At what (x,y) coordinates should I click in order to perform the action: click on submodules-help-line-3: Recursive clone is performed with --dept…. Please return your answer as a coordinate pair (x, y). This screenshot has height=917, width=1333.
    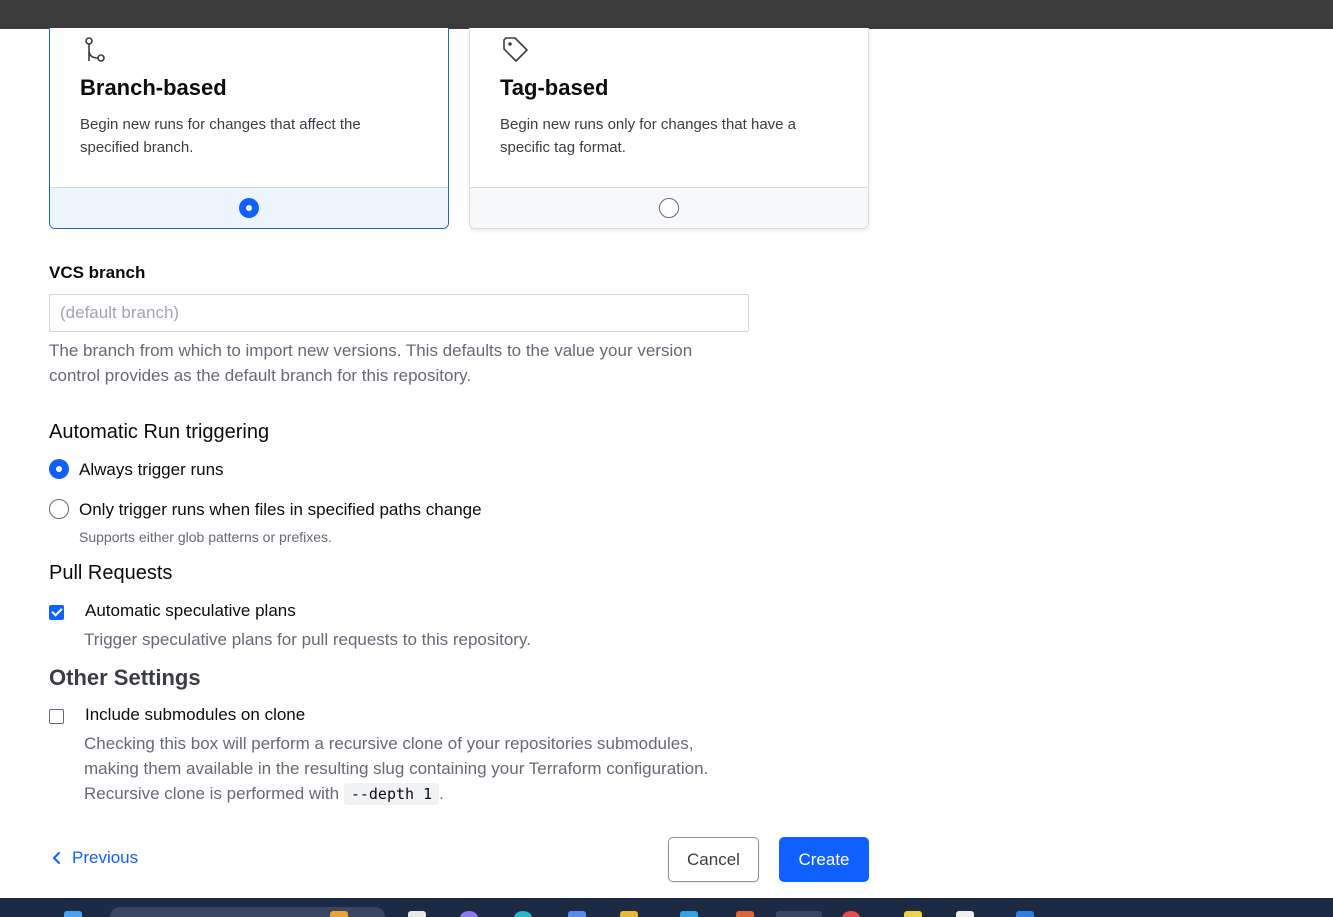
    Looking at the image, I should click on (424, 794).